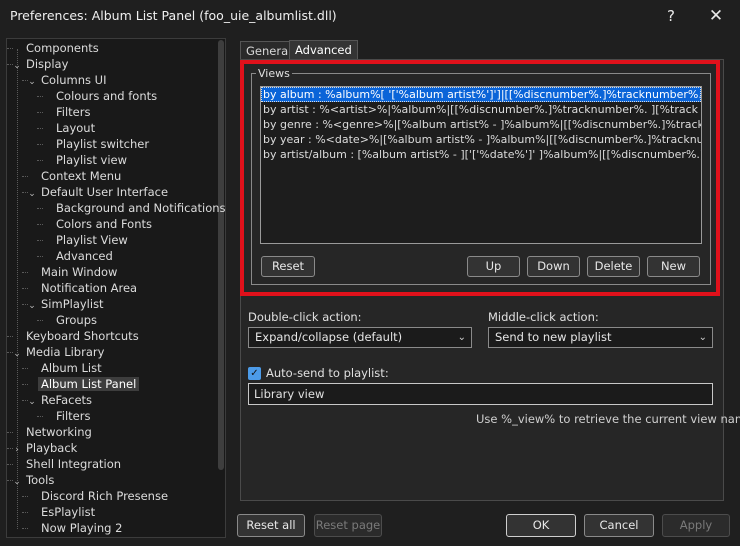  What do you see at coordinates (543, 317) in the screenshot?
I see `middle-click-label: Middle-click action:` at bounding box center [543, 317].